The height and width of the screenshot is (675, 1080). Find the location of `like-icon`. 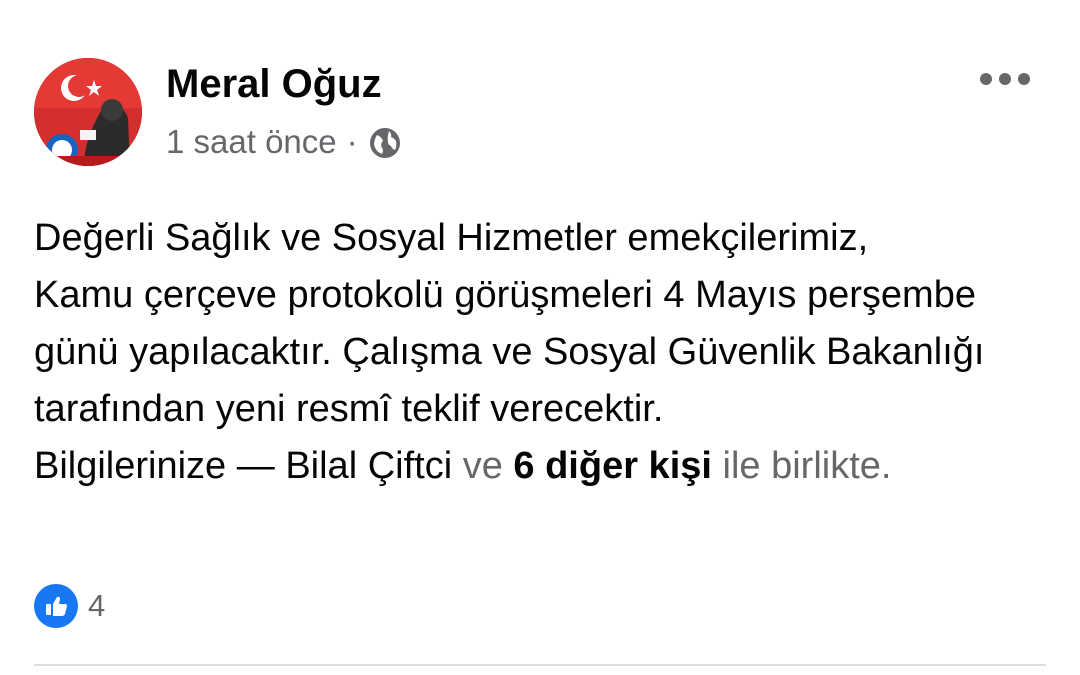

like-icon is located at coordinates (56, 606).